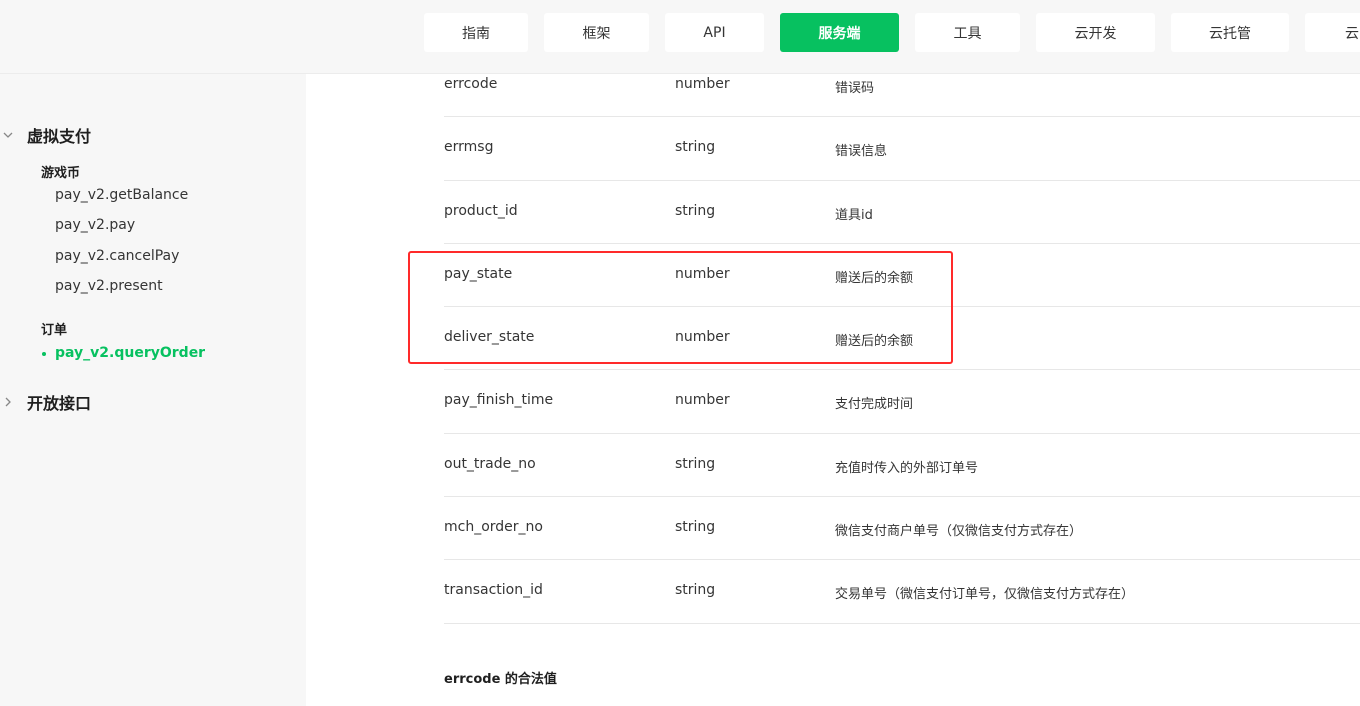  What do you see at coordinates (907, 468) in the screenshot?
I see `param-desc: 充值时传入的外部订单号` at bounding box center [907, 468].